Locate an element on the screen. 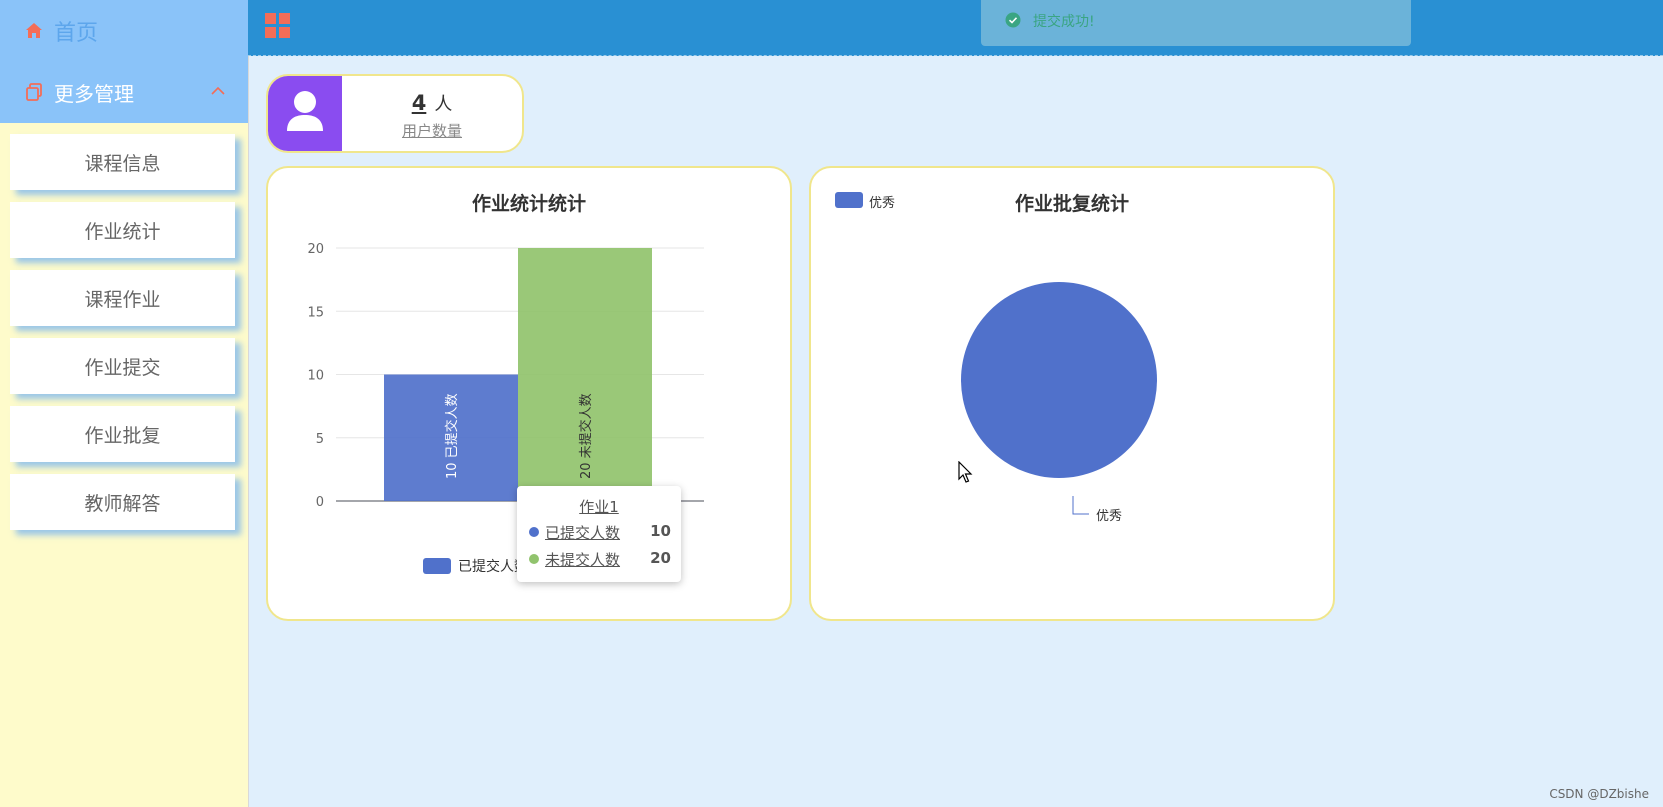  sidebar-item-homework-submit: 作业提交 is located at coordinates (122, 366).